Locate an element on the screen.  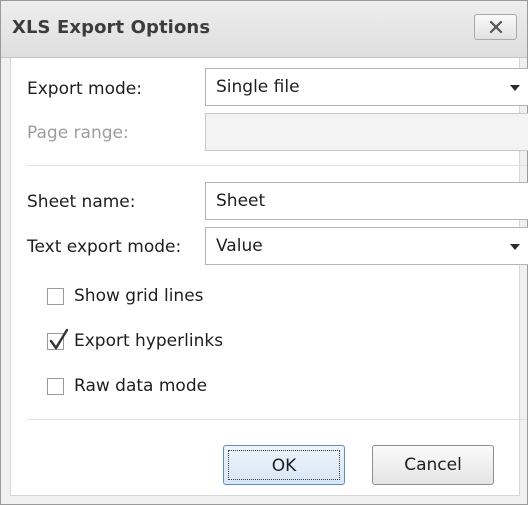
text-export-mode-dropdown: Value is located at coordinates (366, 246).